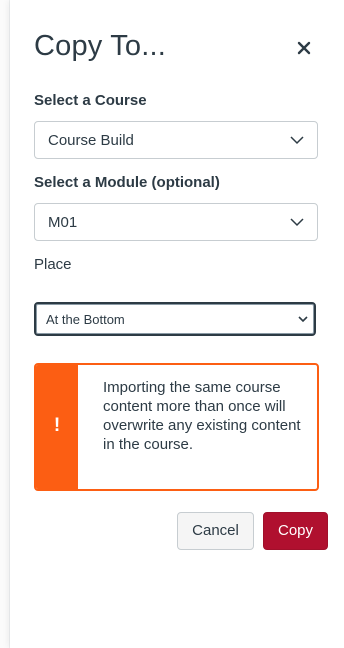  What do you see at coordinates (175, 319) in the screenshot?
I see `place-select: At the Bottom` at bounding box center [175, 319].